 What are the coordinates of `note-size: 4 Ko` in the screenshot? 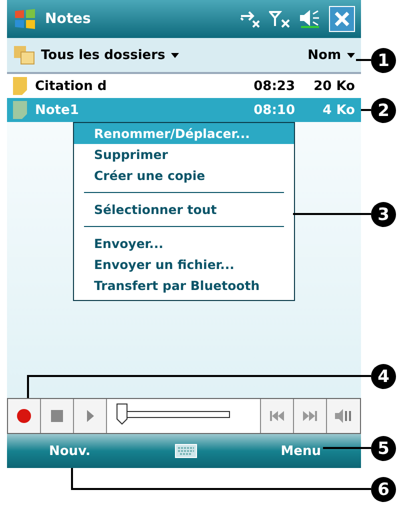 It's located at (338, 110).